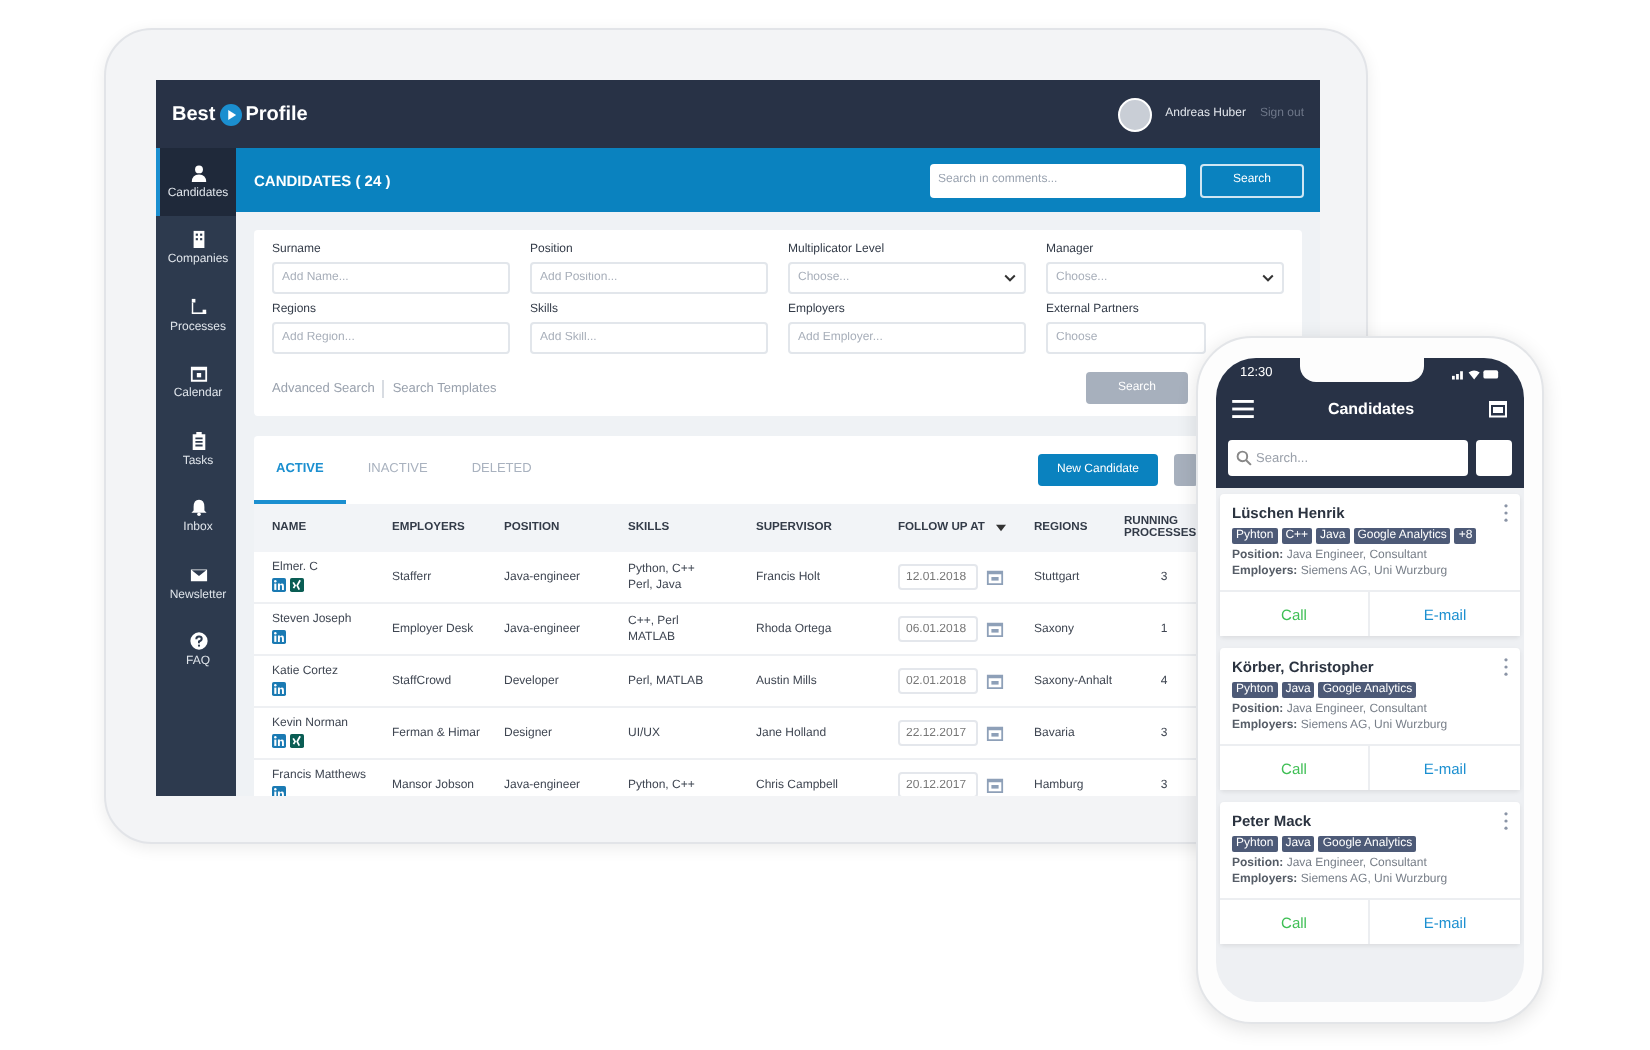 This screenshot has width=1650, height=1050. What do you see at coordinates (1243, 408) in the screenshot?
I see `menu-icon` at bounding box center [1243, 408].